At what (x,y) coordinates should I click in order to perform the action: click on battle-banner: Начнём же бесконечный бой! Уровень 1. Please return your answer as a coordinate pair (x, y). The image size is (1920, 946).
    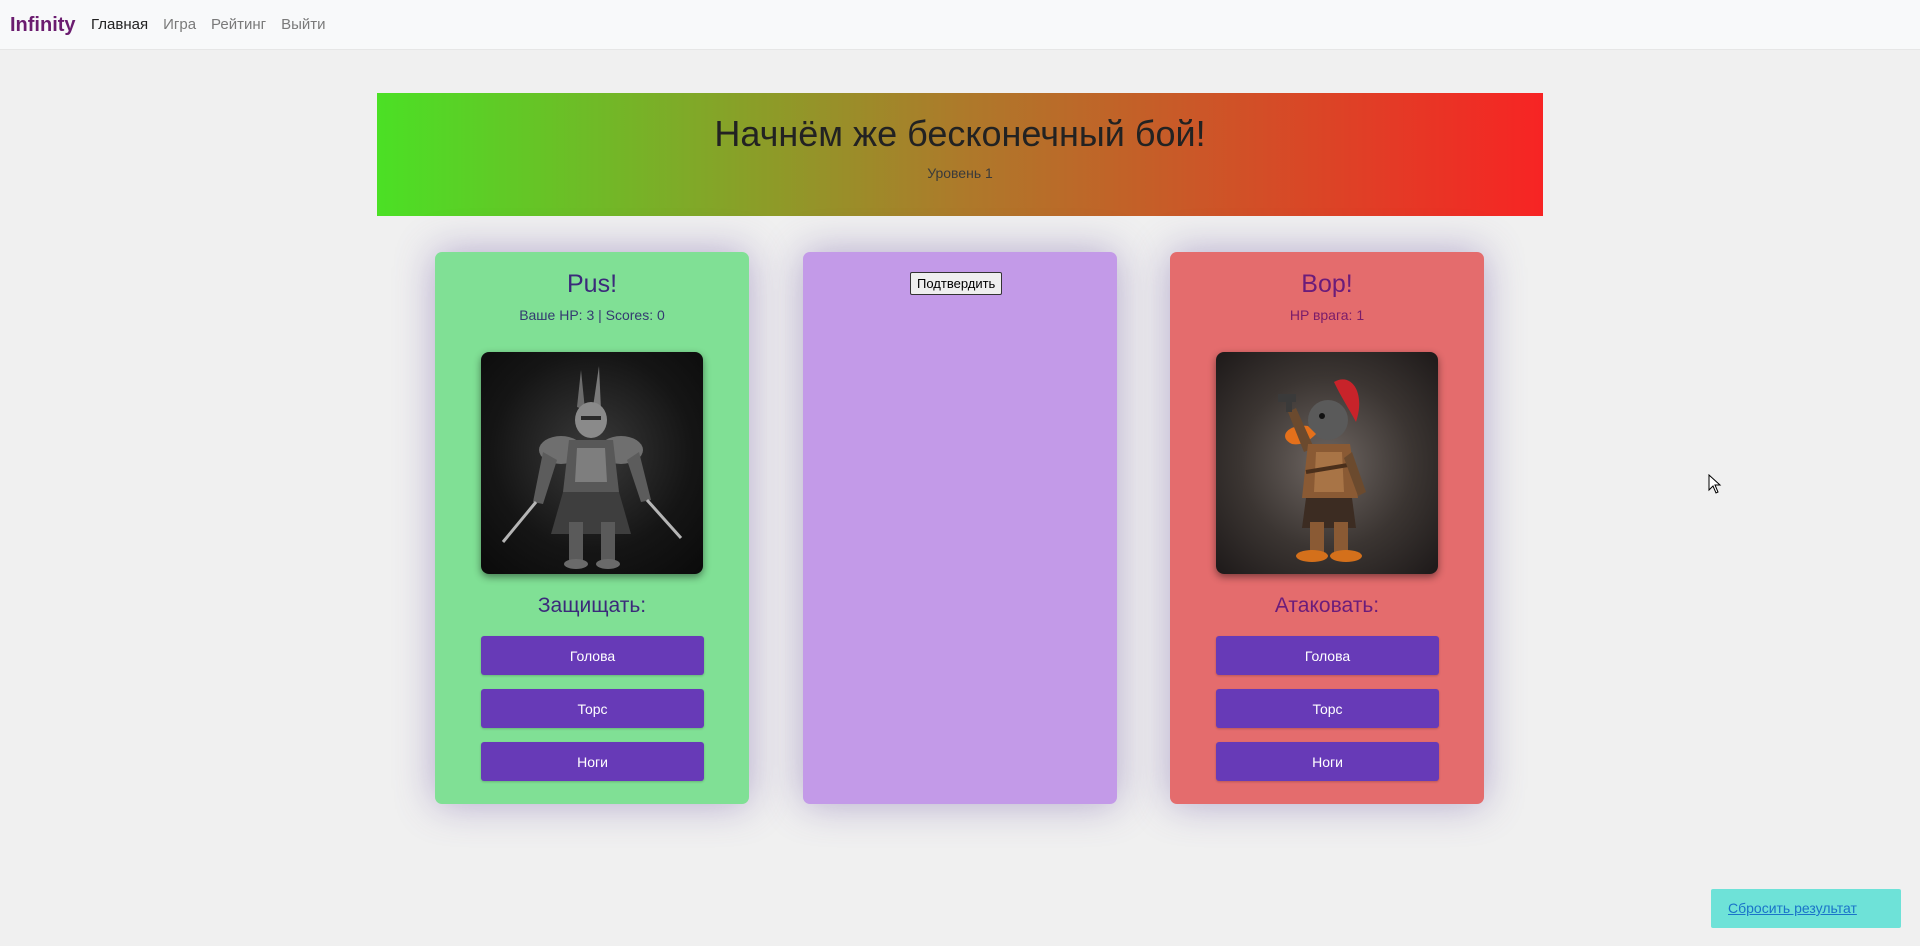
    Looking at the image, I should click on (960, 154).